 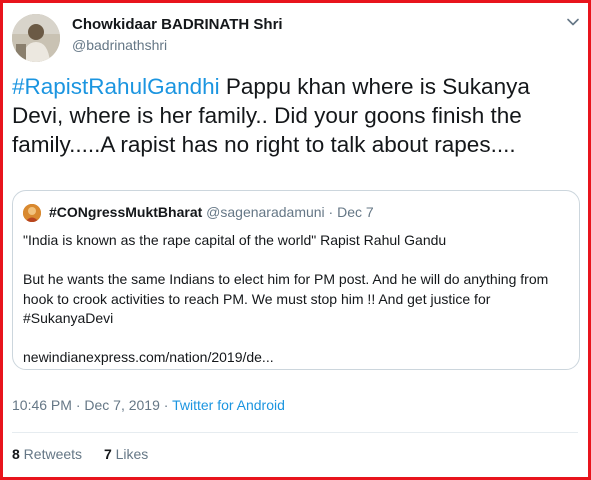 What do you see at coordinates (16, 454) in the screenshot?
I see `retweets-count: 8` at bounding box center [16, 454].